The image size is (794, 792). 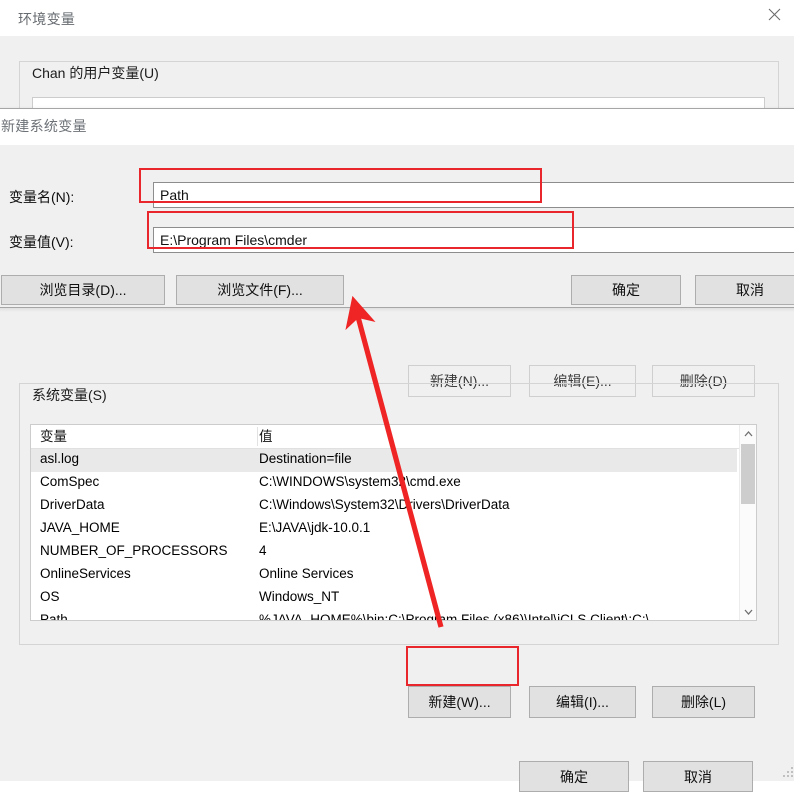 What do you see at coordinates (748, 433) in the screenshot?
I see `chevron-up-icon` at bounding box center [748, 433].